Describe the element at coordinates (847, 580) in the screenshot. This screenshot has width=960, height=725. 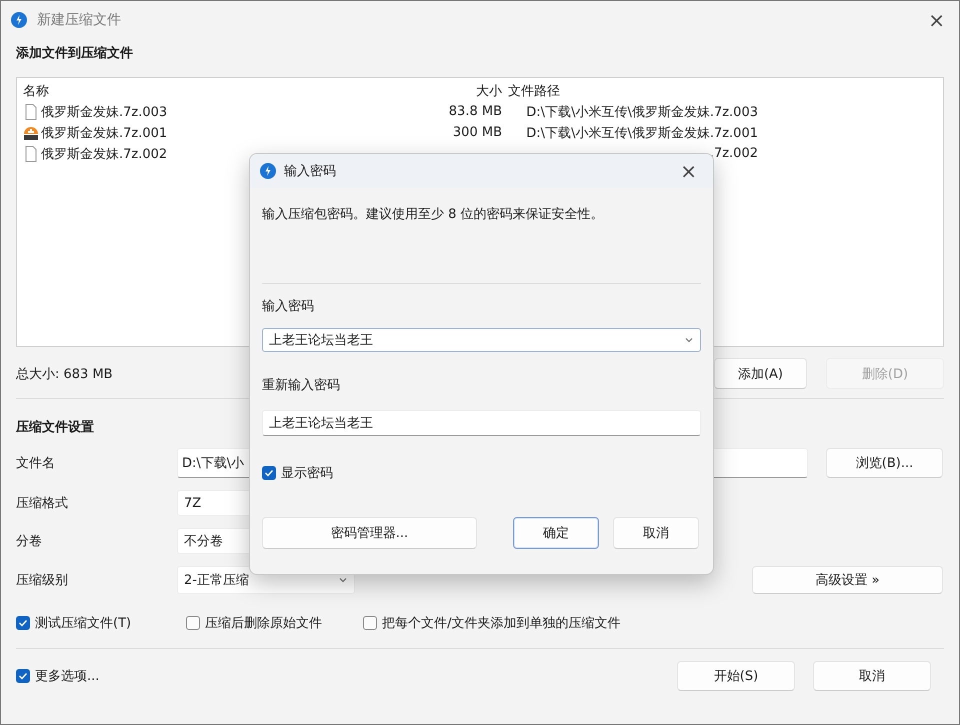
I see `advanced-settings-button: 高级设置 »` at that location.